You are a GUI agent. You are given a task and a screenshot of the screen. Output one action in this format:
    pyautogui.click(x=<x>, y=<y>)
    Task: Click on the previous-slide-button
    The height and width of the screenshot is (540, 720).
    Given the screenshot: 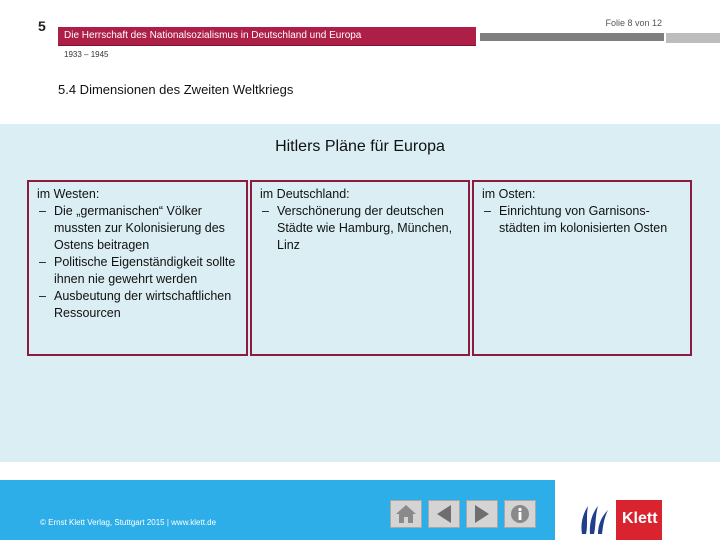 What is the action you would take?
    pyautogui.click(x=444, y=514)
    